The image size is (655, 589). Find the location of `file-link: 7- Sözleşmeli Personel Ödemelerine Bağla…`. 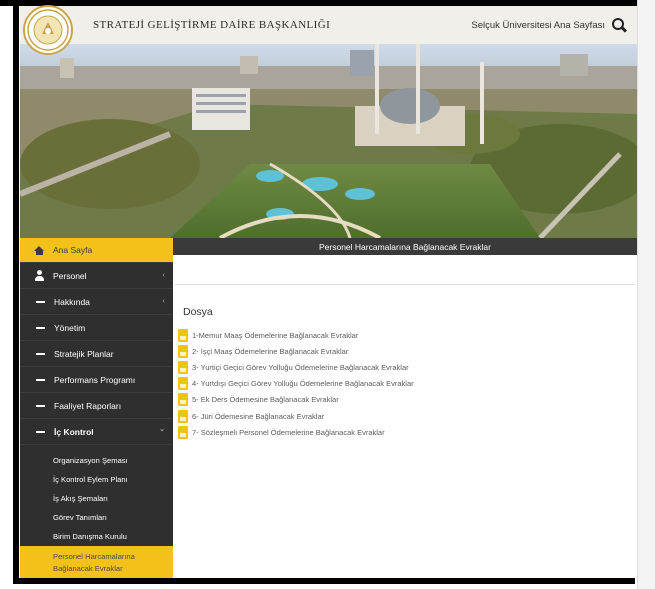

file-link: 7- Sözleşmeli Personel Ödemelerine Bağla… is located at coordinates (288, 432).